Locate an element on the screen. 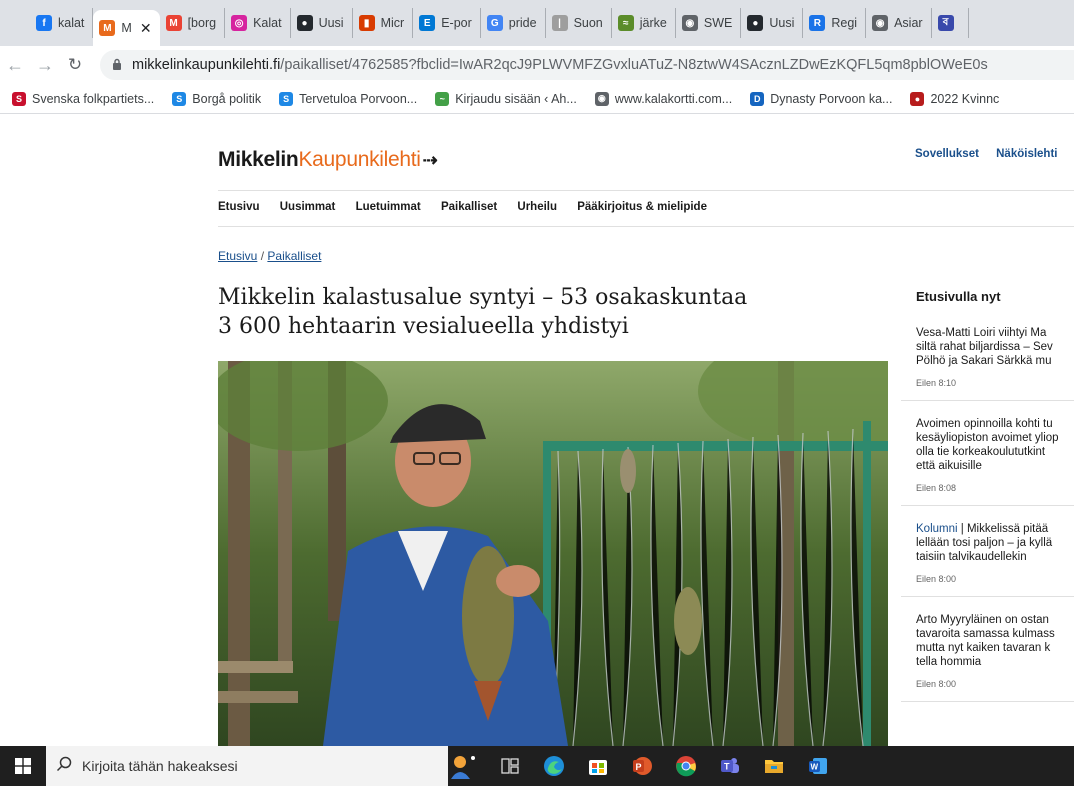 The height and width of the screenshot is (786, 1074). breadcrumb-home: Etusivu is located at coordinates (237, 256).